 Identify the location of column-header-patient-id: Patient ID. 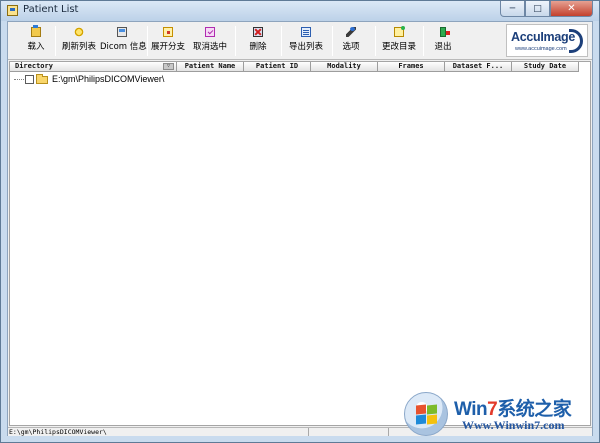
(277, 67).